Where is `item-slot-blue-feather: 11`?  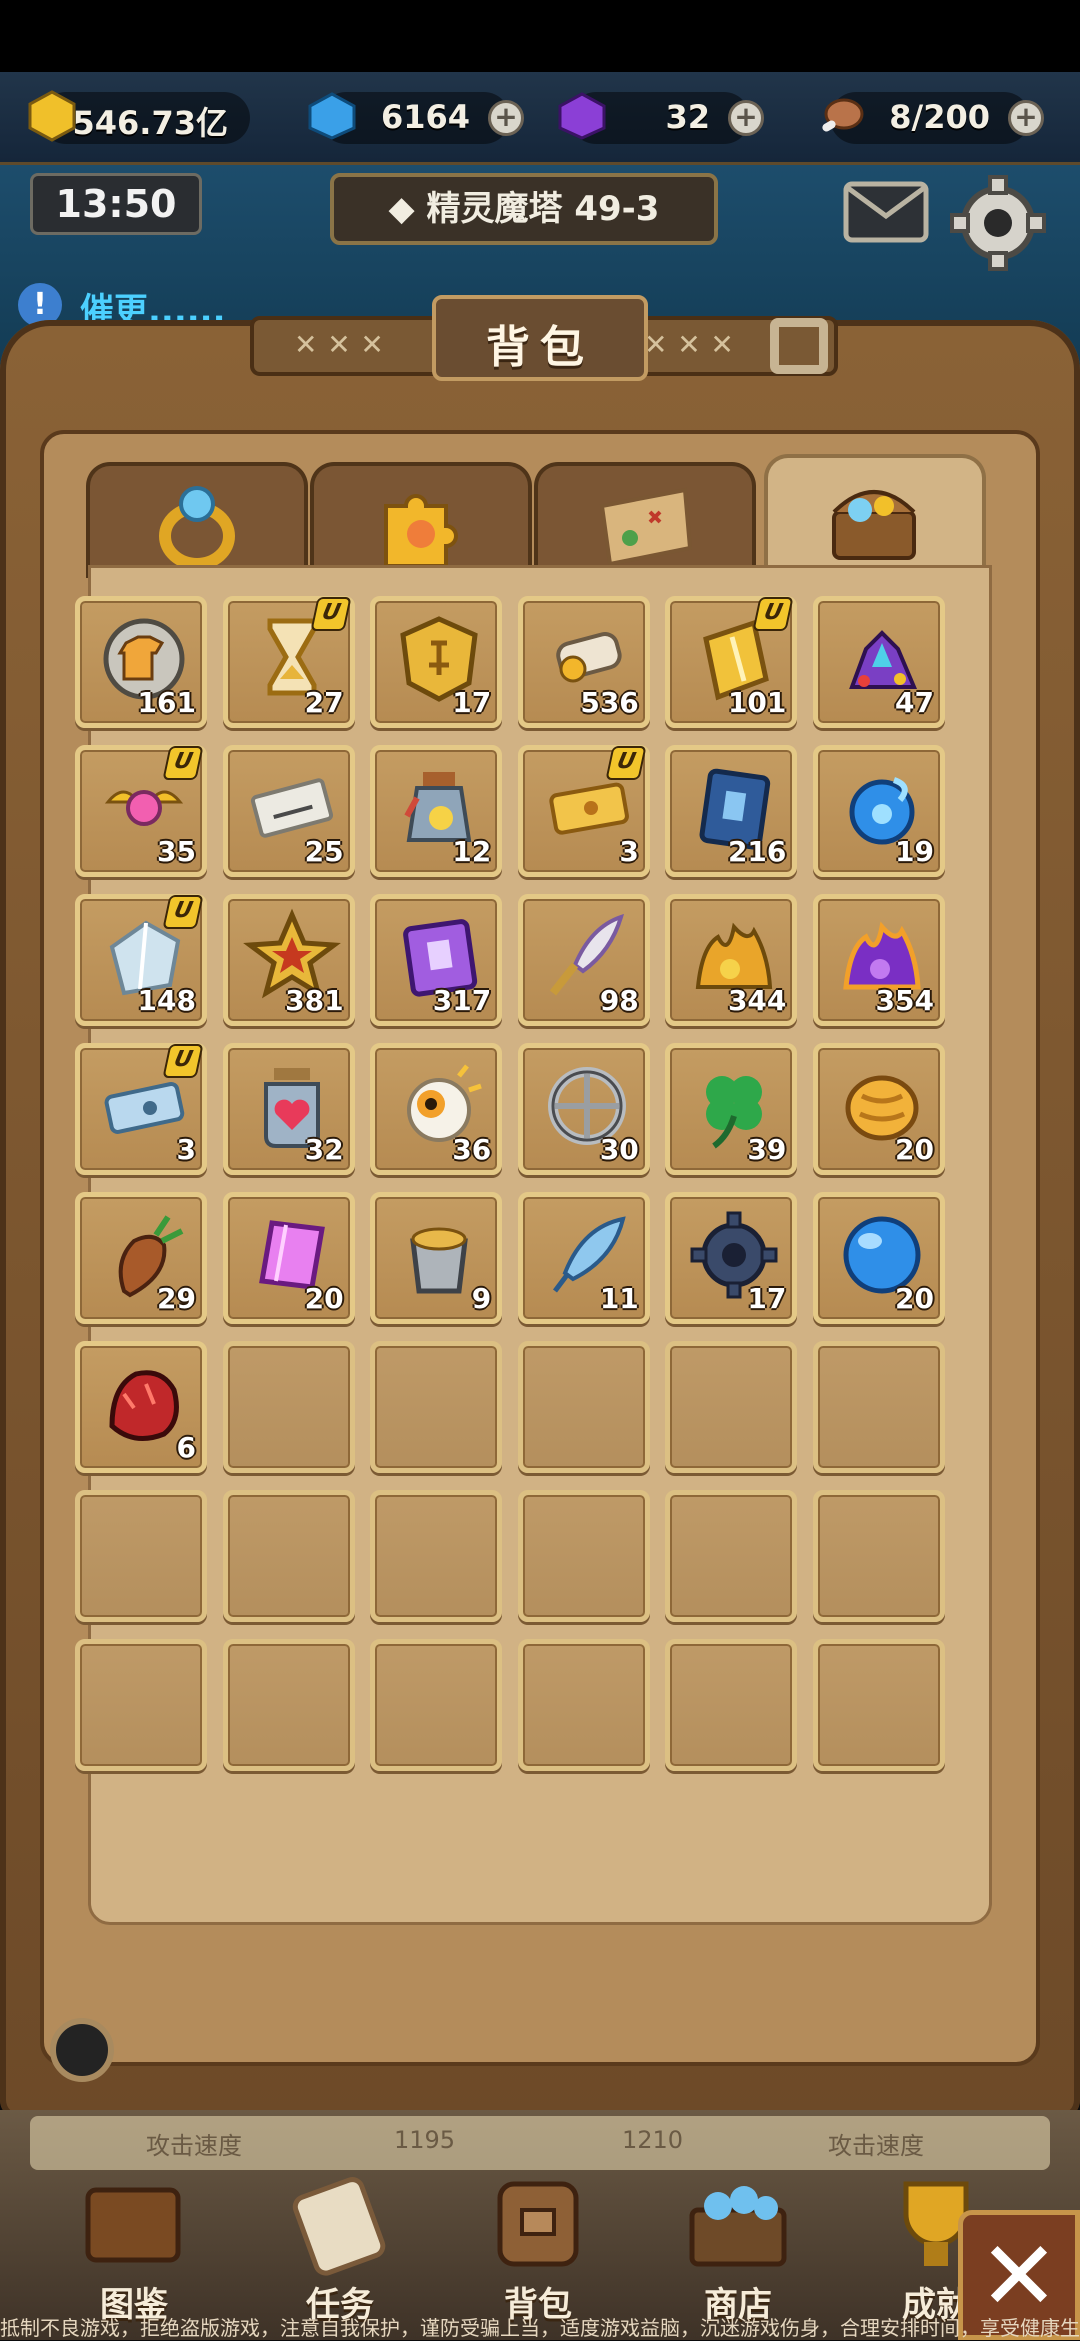 item-slot-blue-feather: 11 is located at coordinates (583, 1258).